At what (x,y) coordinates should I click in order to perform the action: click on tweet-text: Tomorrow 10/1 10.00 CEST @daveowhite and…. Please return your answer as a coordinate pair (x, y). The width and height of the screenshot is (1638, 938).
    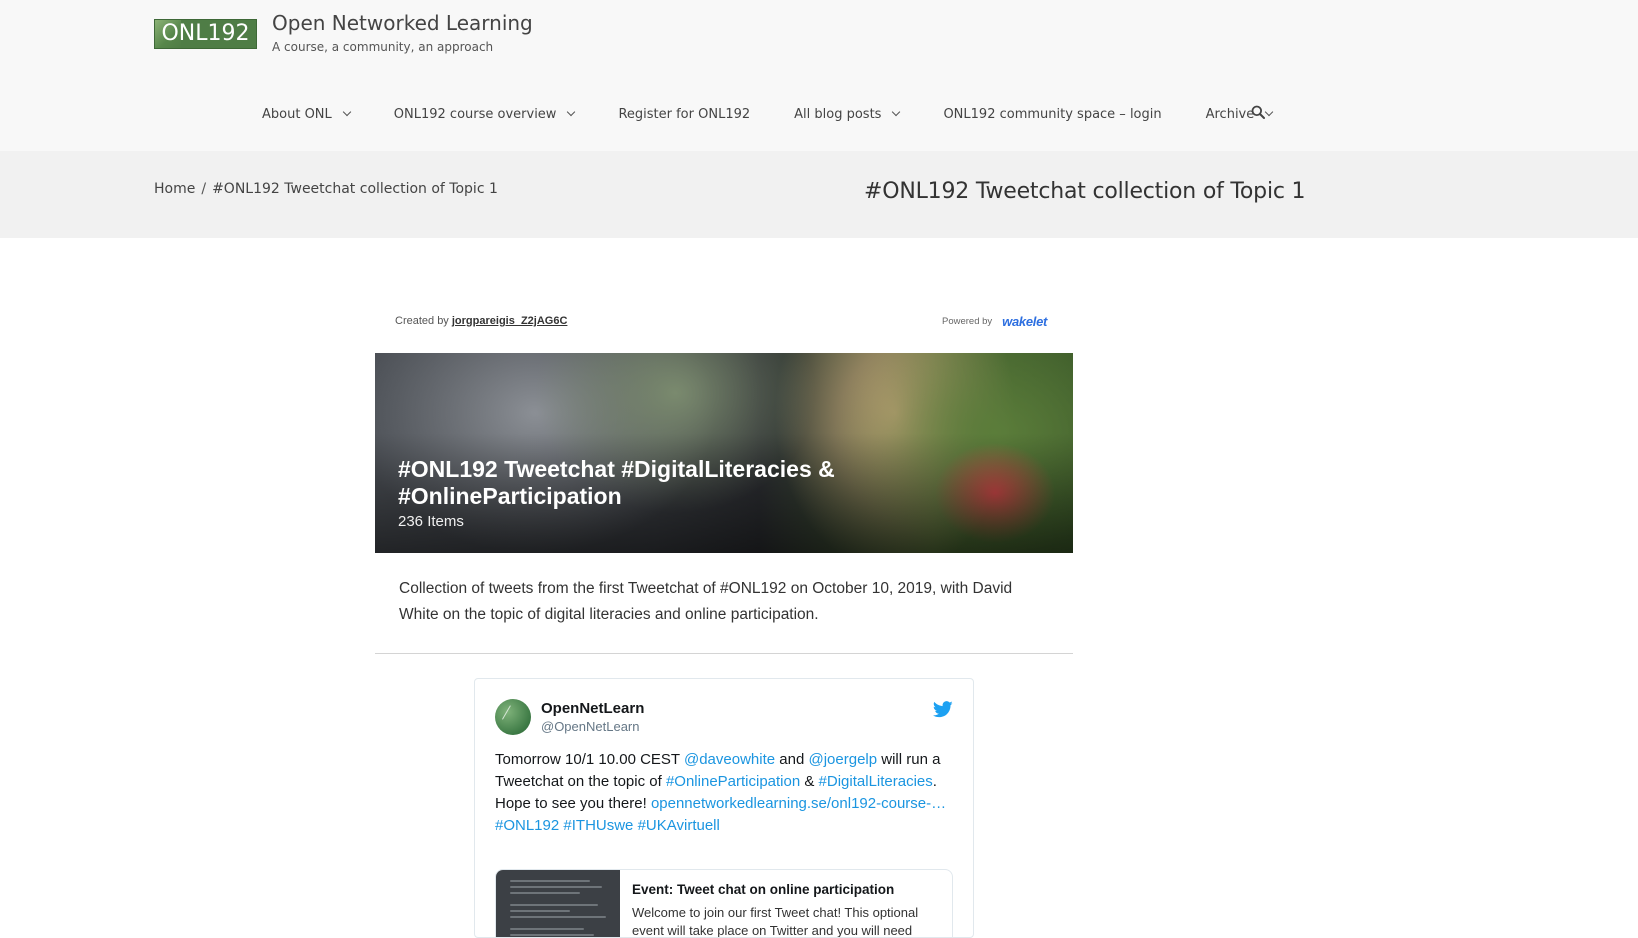
    Looking at the image, I should click on (725, 793).